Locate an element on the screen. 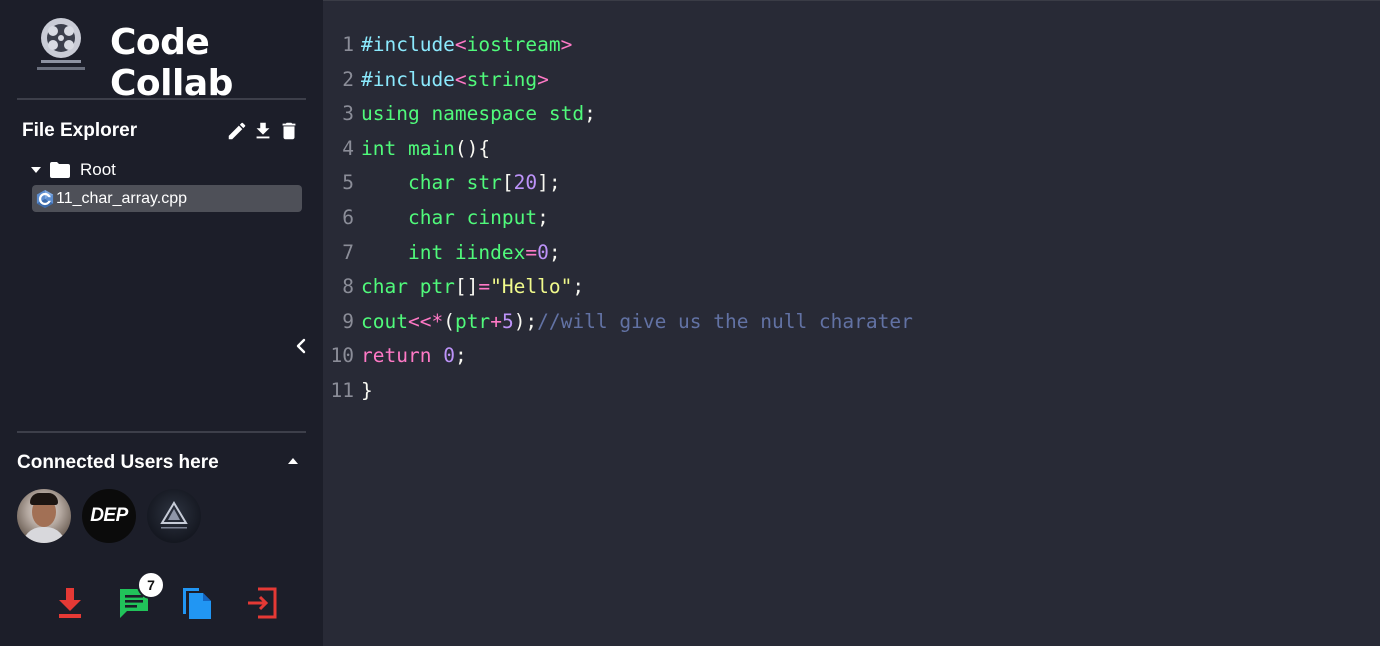 Image resolution: width=1380 pixels, height=646 pixels. code-line: 10 return 0; is located at coordinates (618, 356).